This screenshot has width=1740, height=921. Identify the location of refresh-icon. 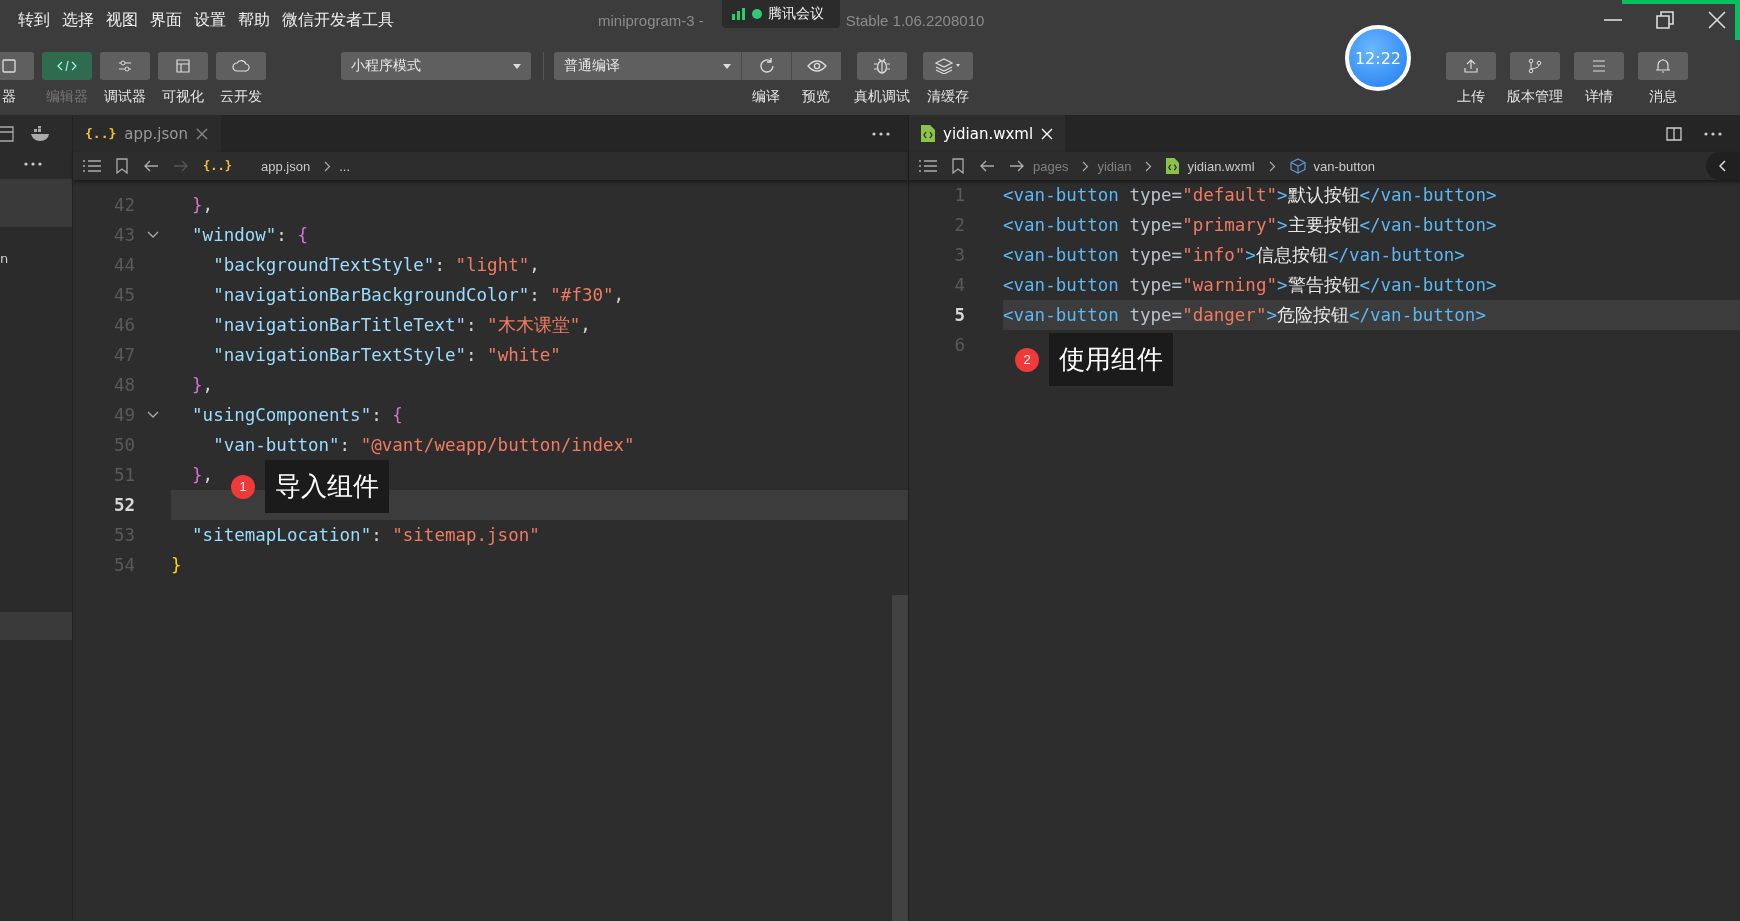
(766, 66).